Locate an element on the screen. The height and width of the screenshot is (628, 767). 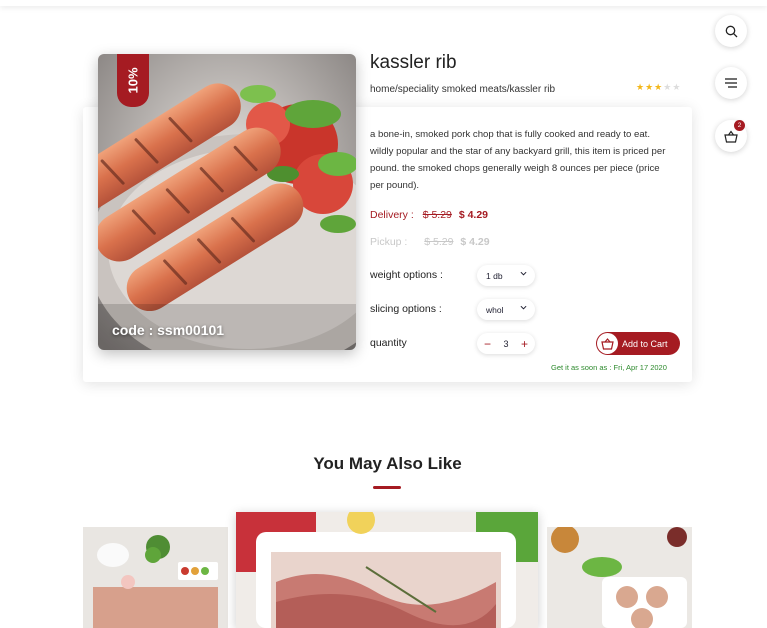
section-title: You May Also Like is located at coordinates (387, 463).